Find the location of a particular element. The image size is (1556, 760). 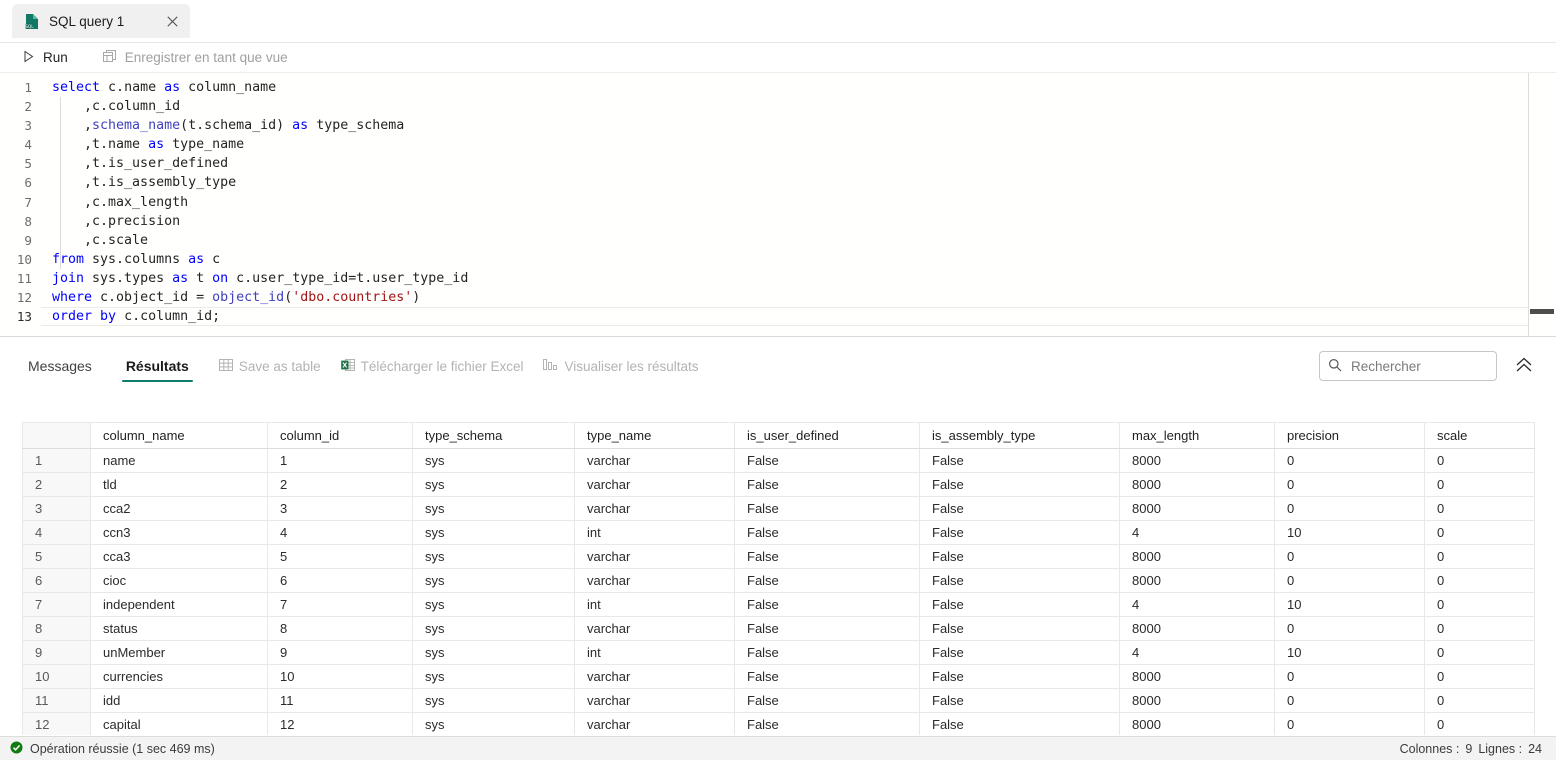

cell-column_name: capital is located at coordinates (179, 723).